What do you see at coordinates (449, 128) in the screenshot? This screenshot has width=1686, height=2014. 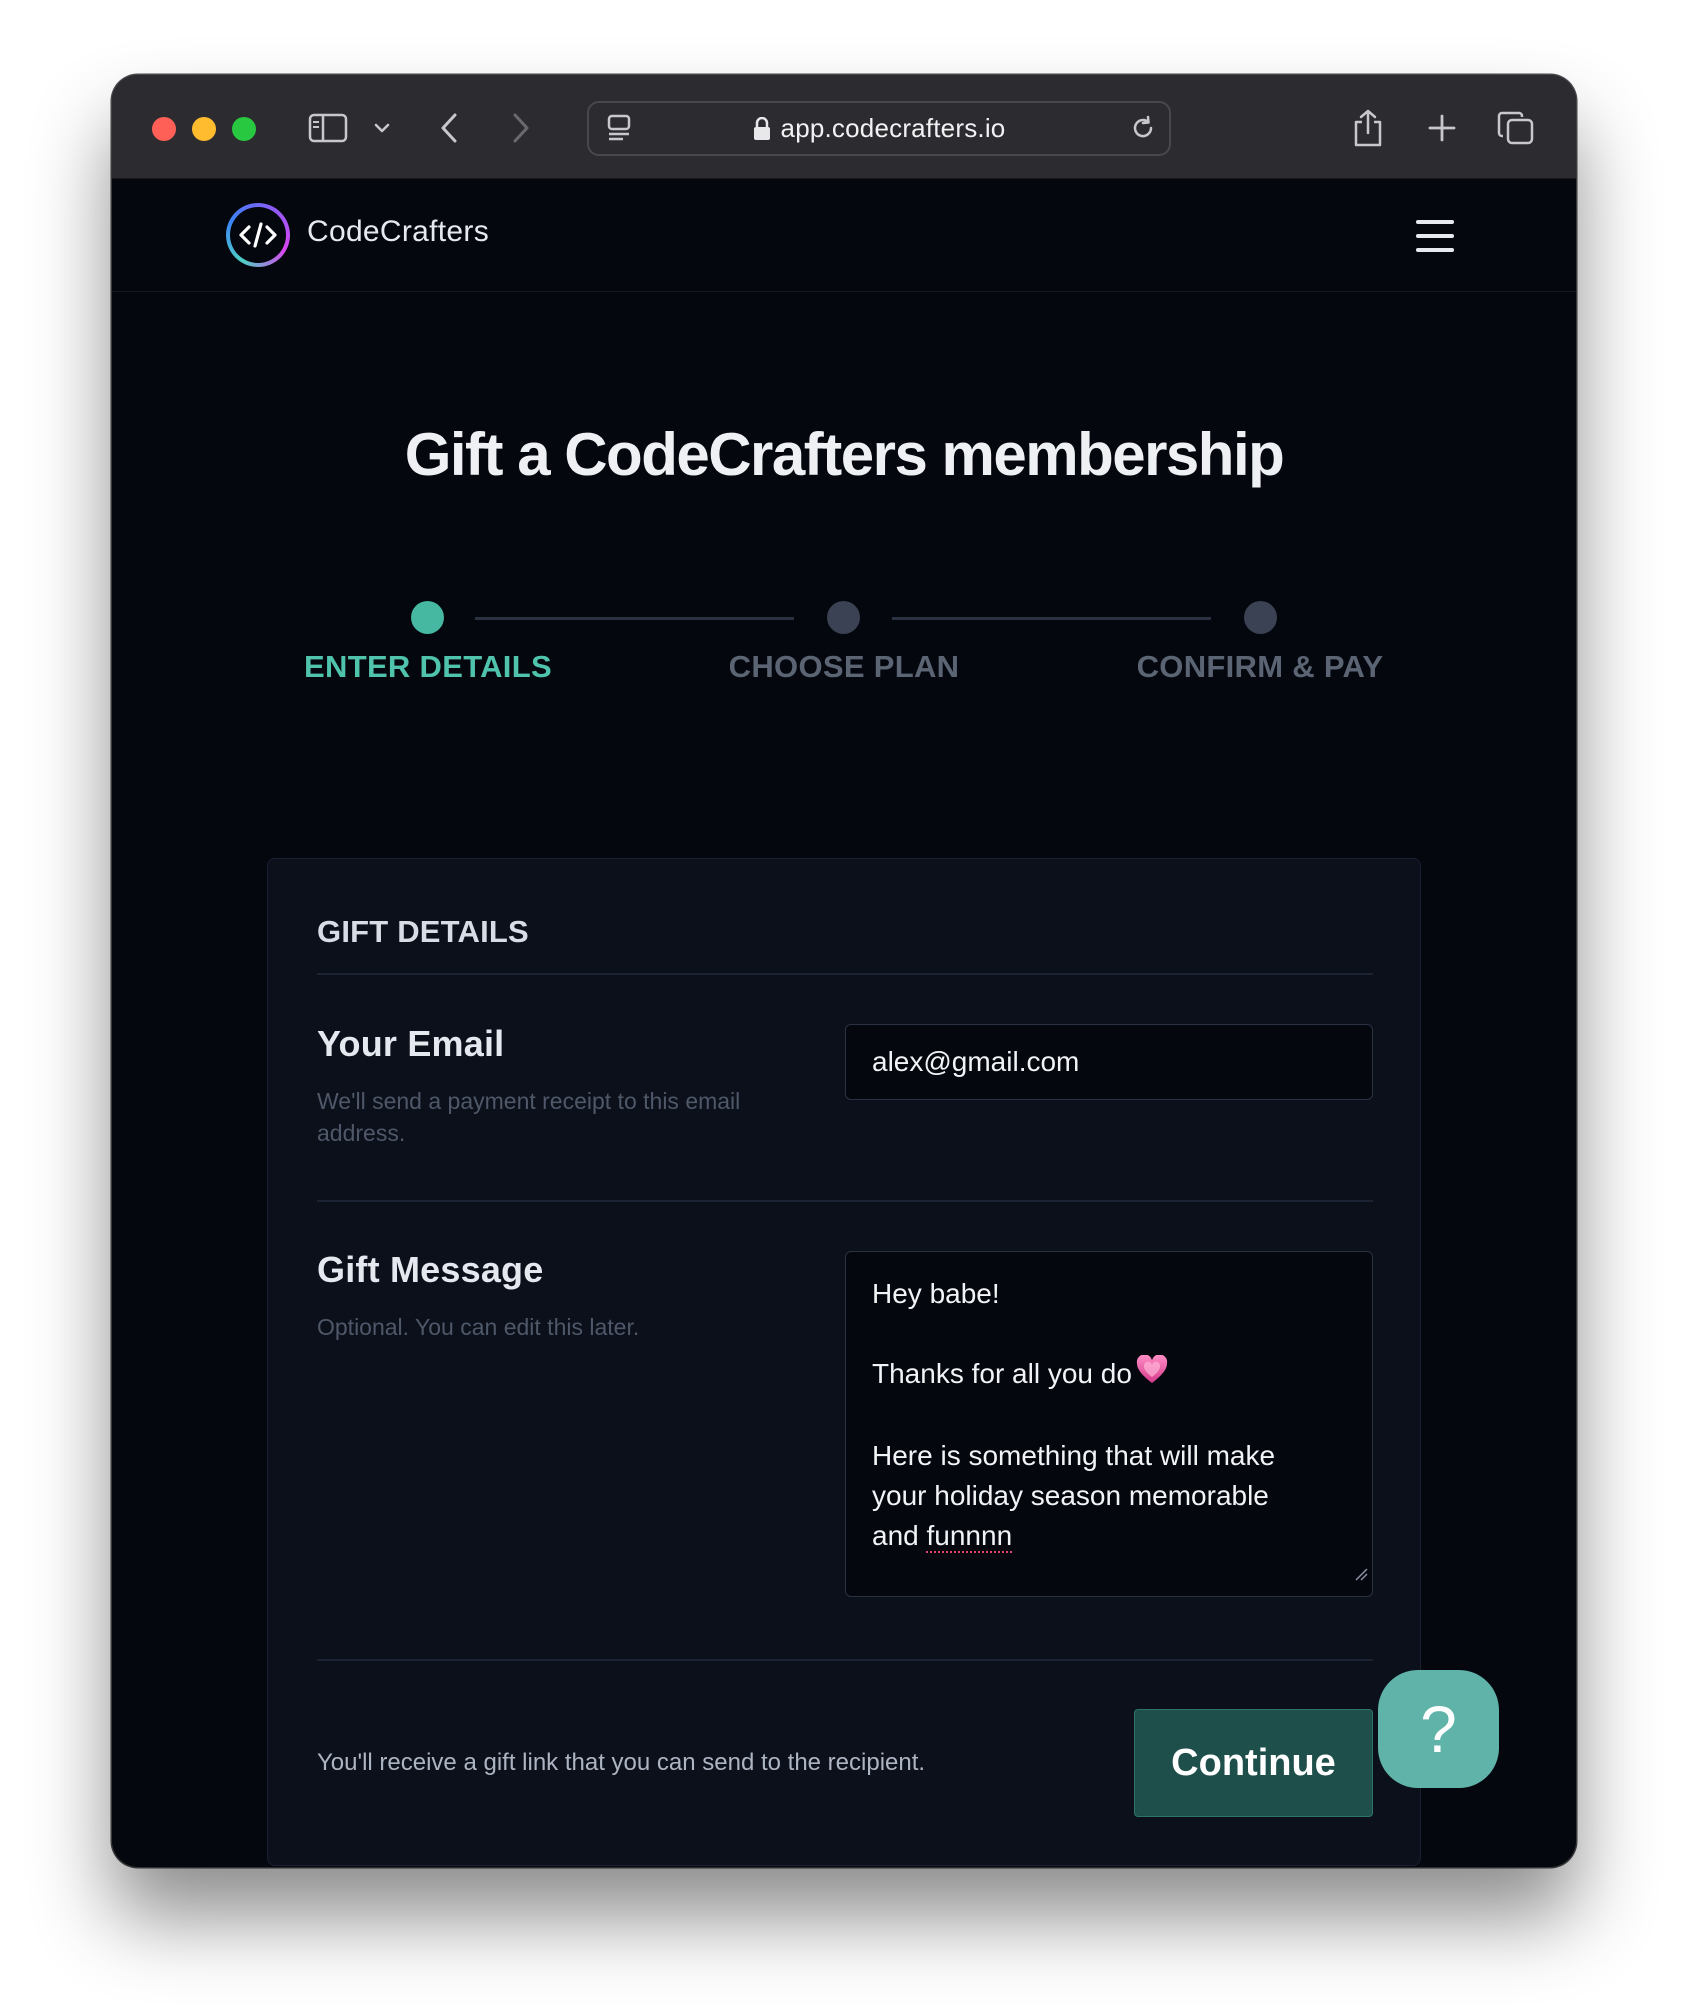 I see `back-icon` at bounding box center [449, 128].